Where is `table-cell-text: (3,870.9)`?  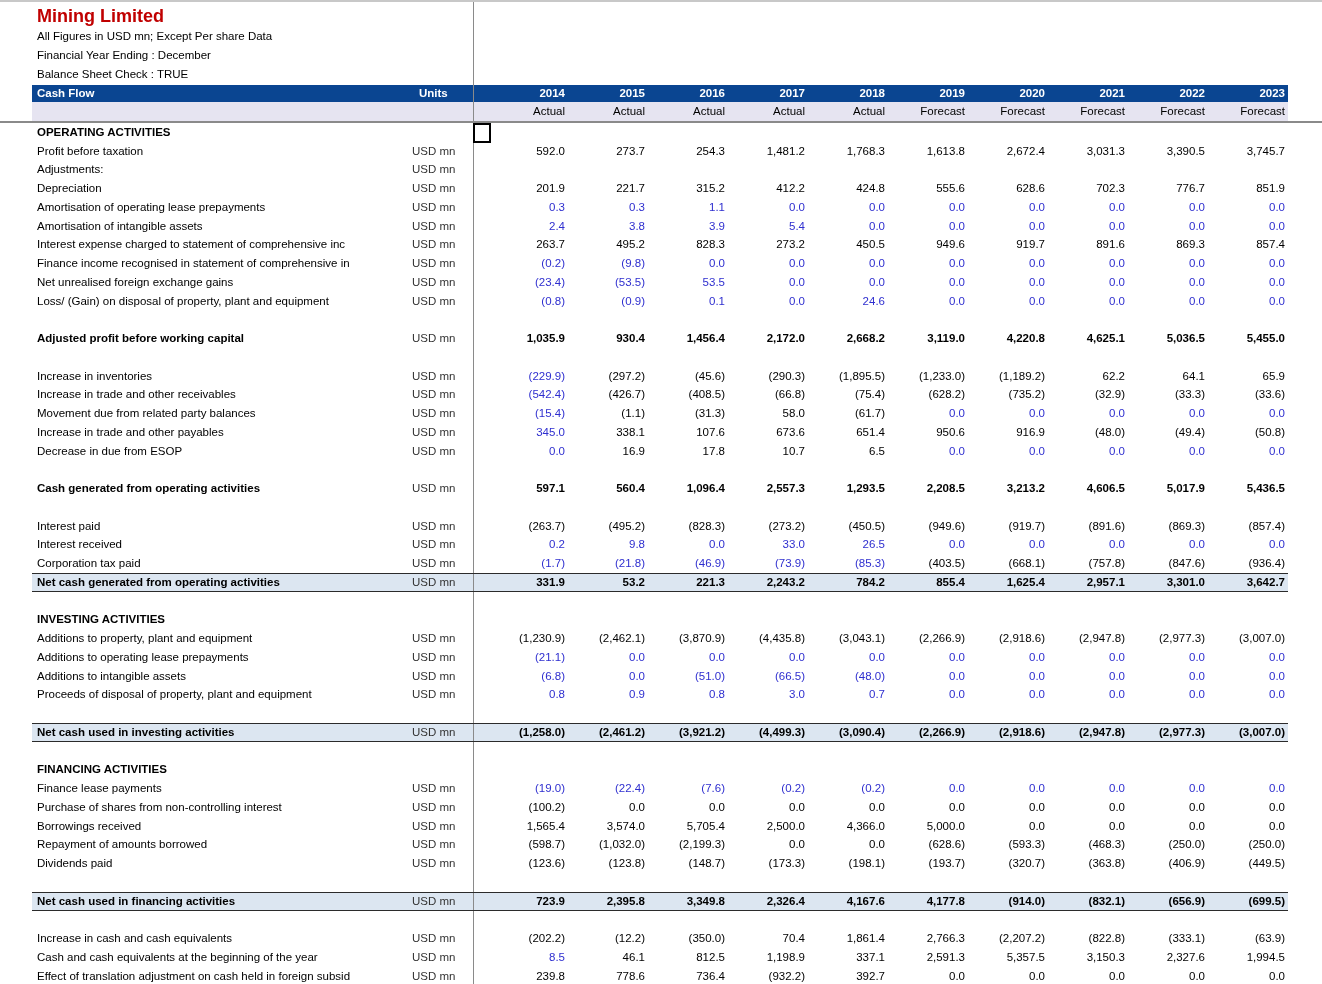 table-cell-text: (3,870.9) is located at coordinates (701, 638).